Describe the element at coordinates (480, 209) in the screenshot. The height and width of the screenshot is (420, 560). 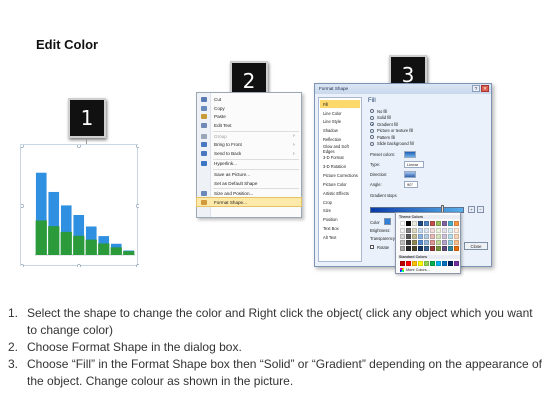
I see `remove-stop-button: −` at that location.